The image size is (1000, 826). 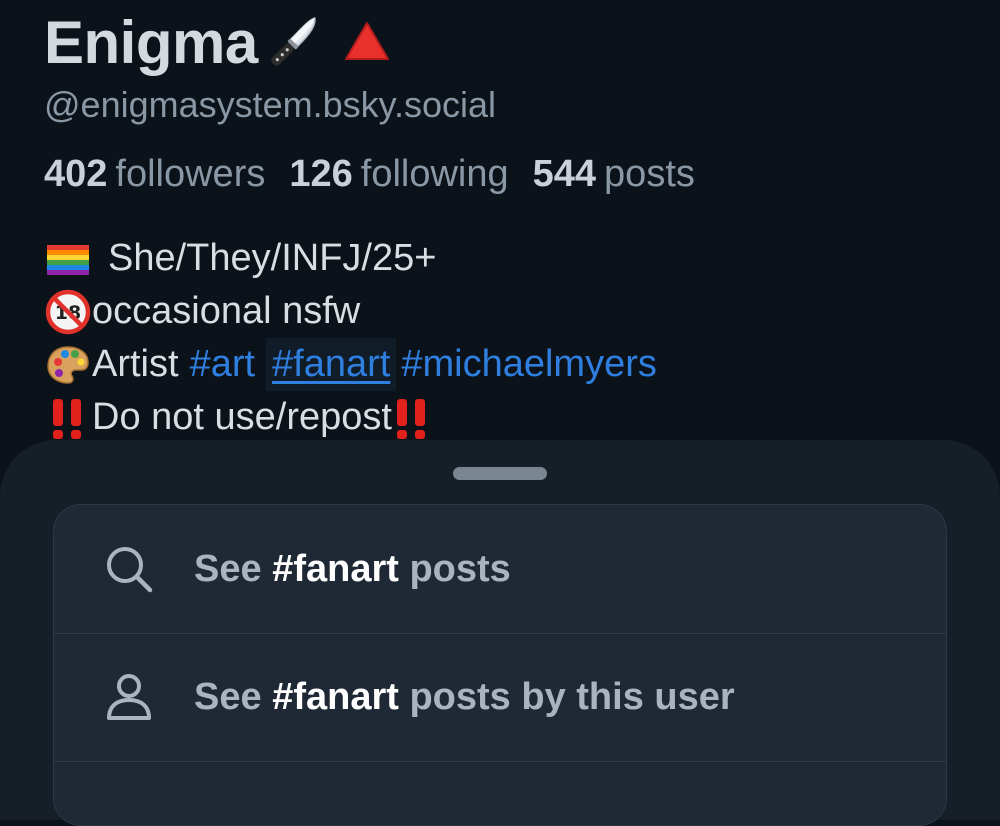 I want to click on see-hashtag-posts-by-user-label: See #fanart posts by this user, so click(x=464, y=697).